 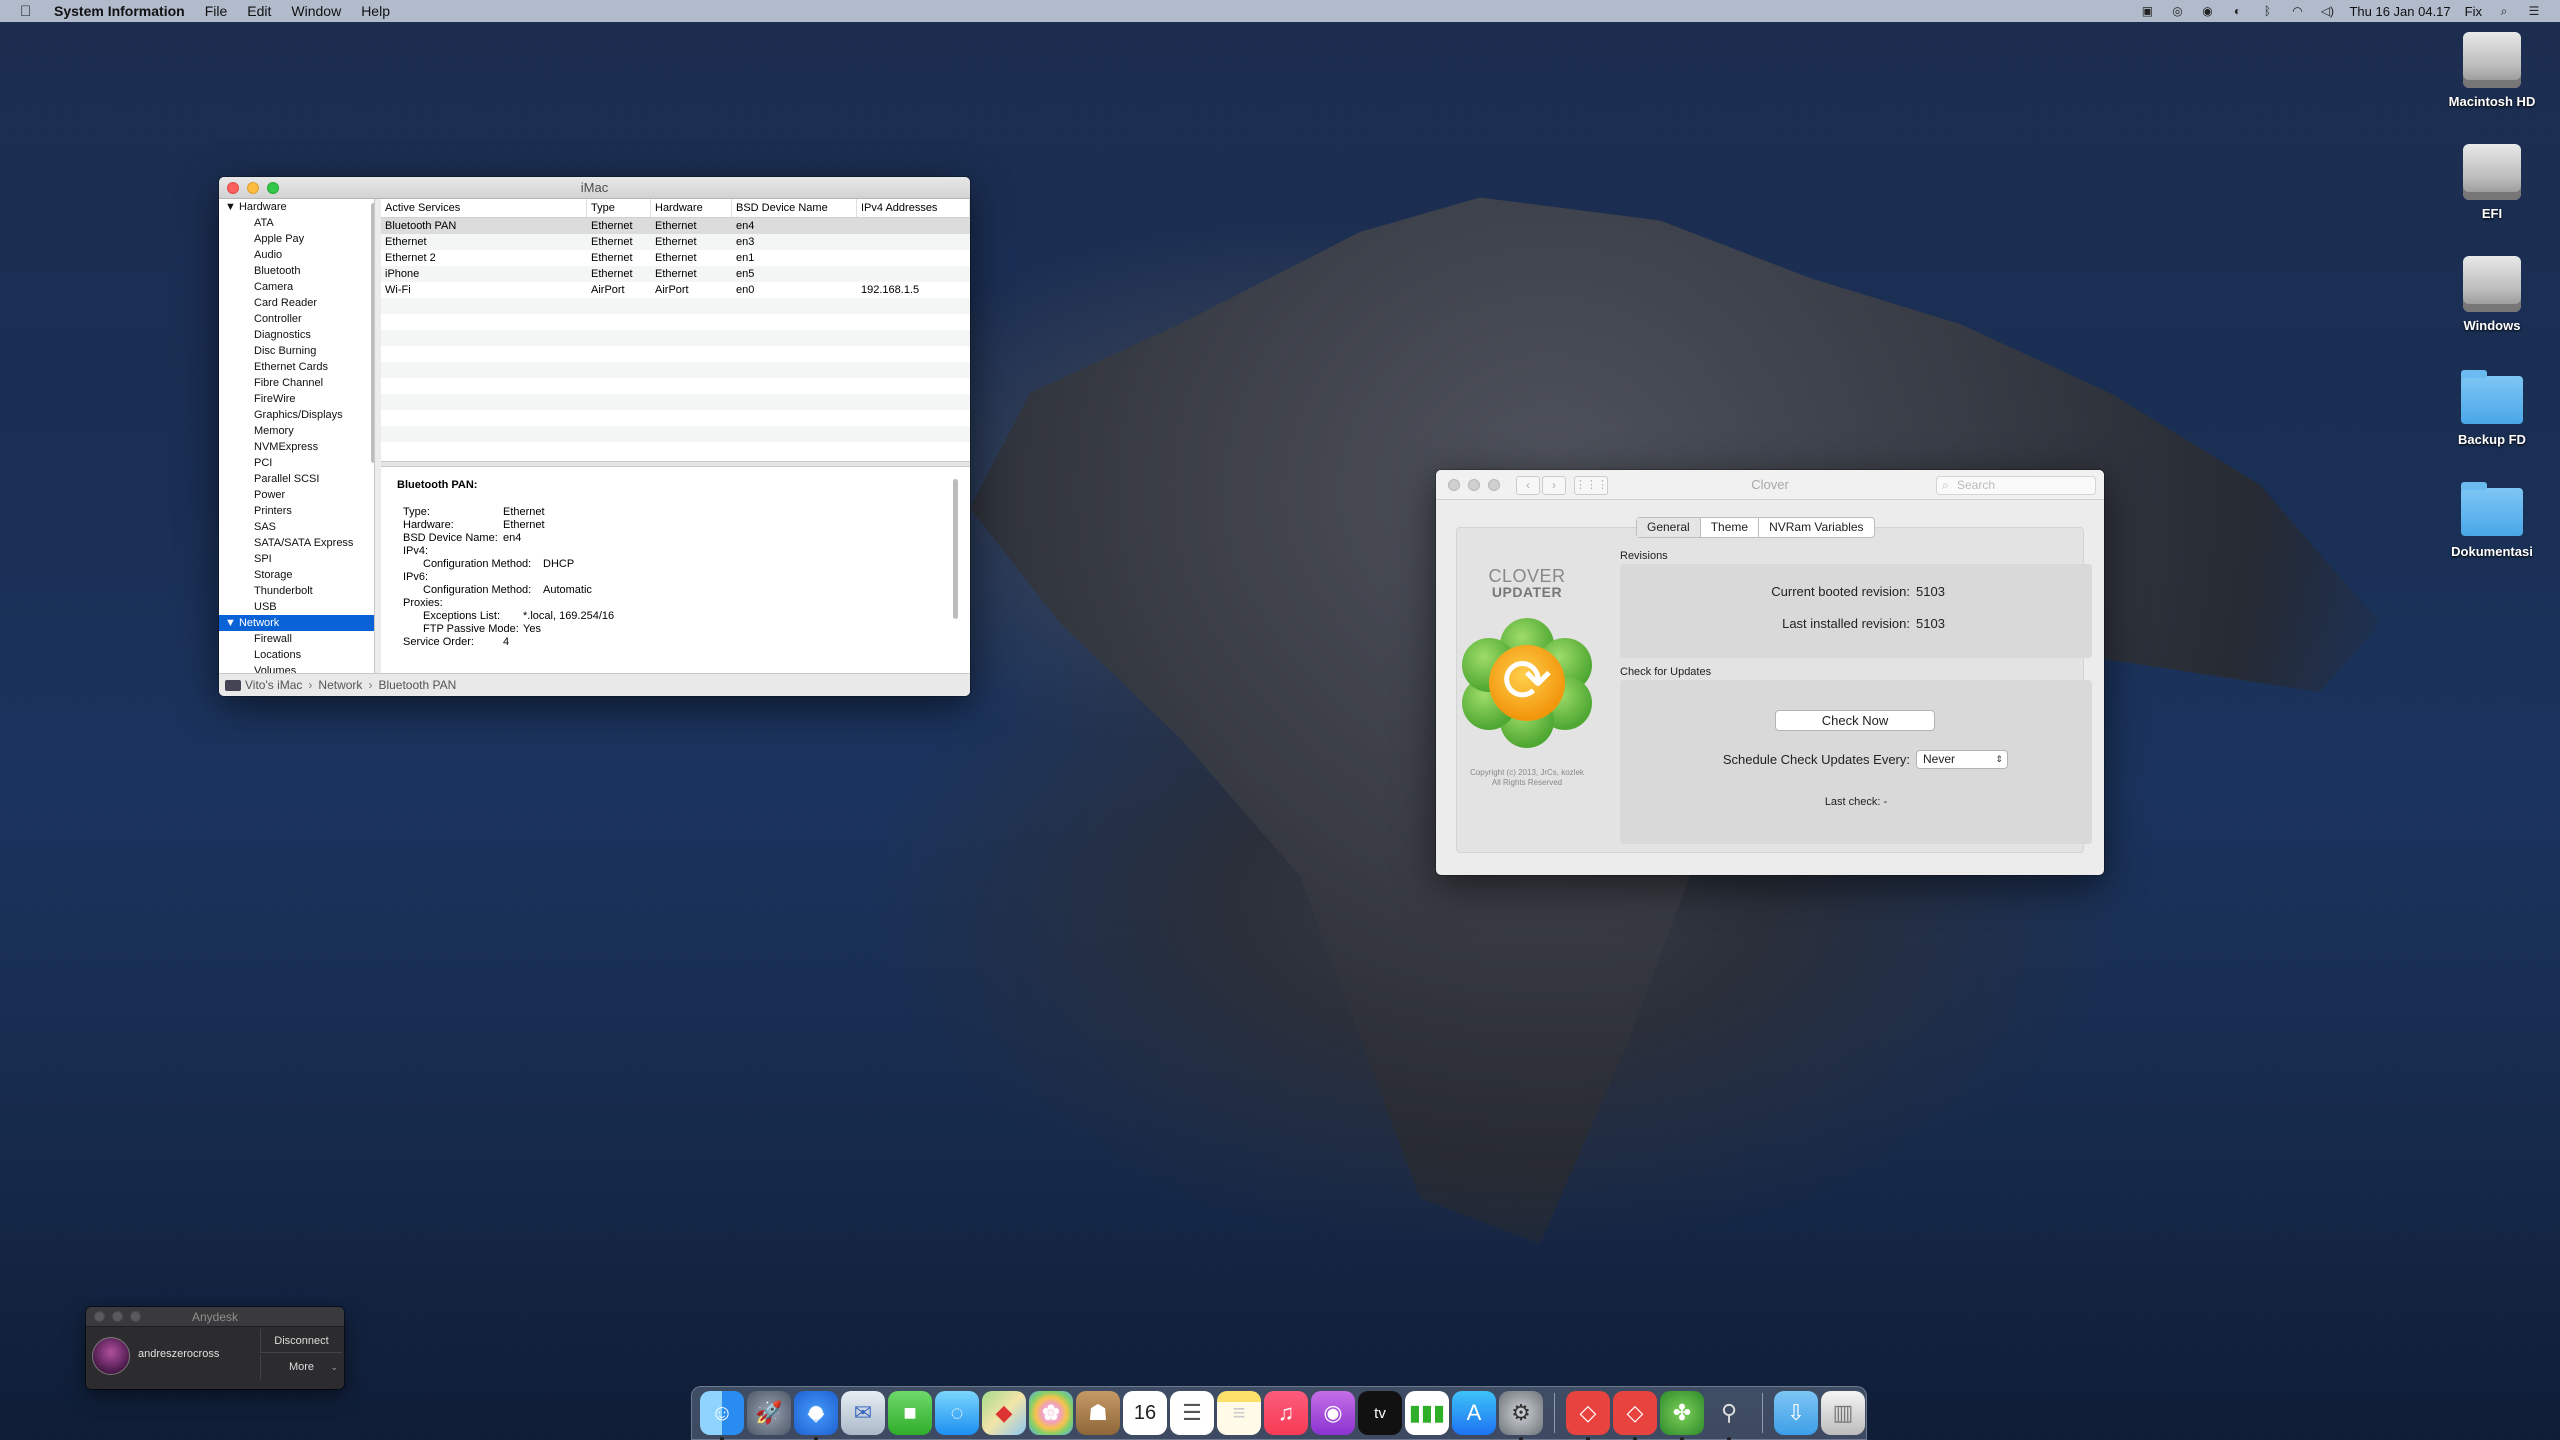 What do you see at coordinates (2177, 11) in the screenshot?
I see `status-icon-2: ◎` at bounding box center [2177, 11].